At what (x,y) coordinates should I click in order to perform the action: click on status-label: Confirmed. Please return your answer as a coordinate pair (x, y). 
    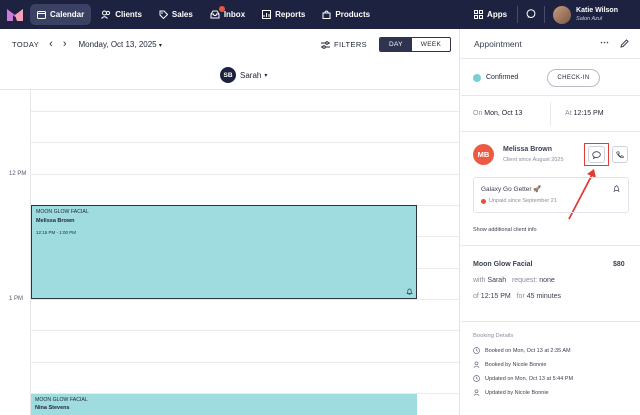
    Looking at the image, I should click on (502, 77).